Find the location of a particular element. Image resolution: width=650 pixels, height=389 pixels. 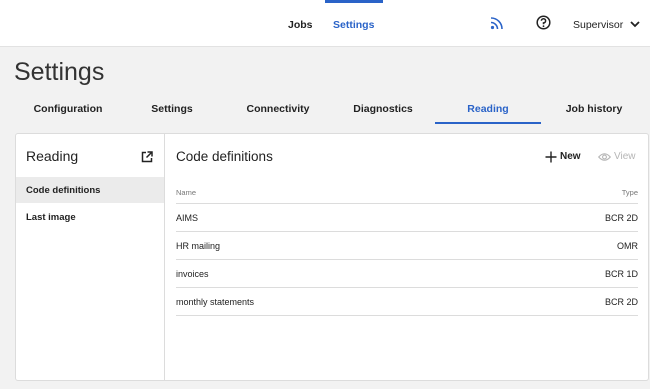

tab-job-history: Job history is located at coordinates (594, 109).